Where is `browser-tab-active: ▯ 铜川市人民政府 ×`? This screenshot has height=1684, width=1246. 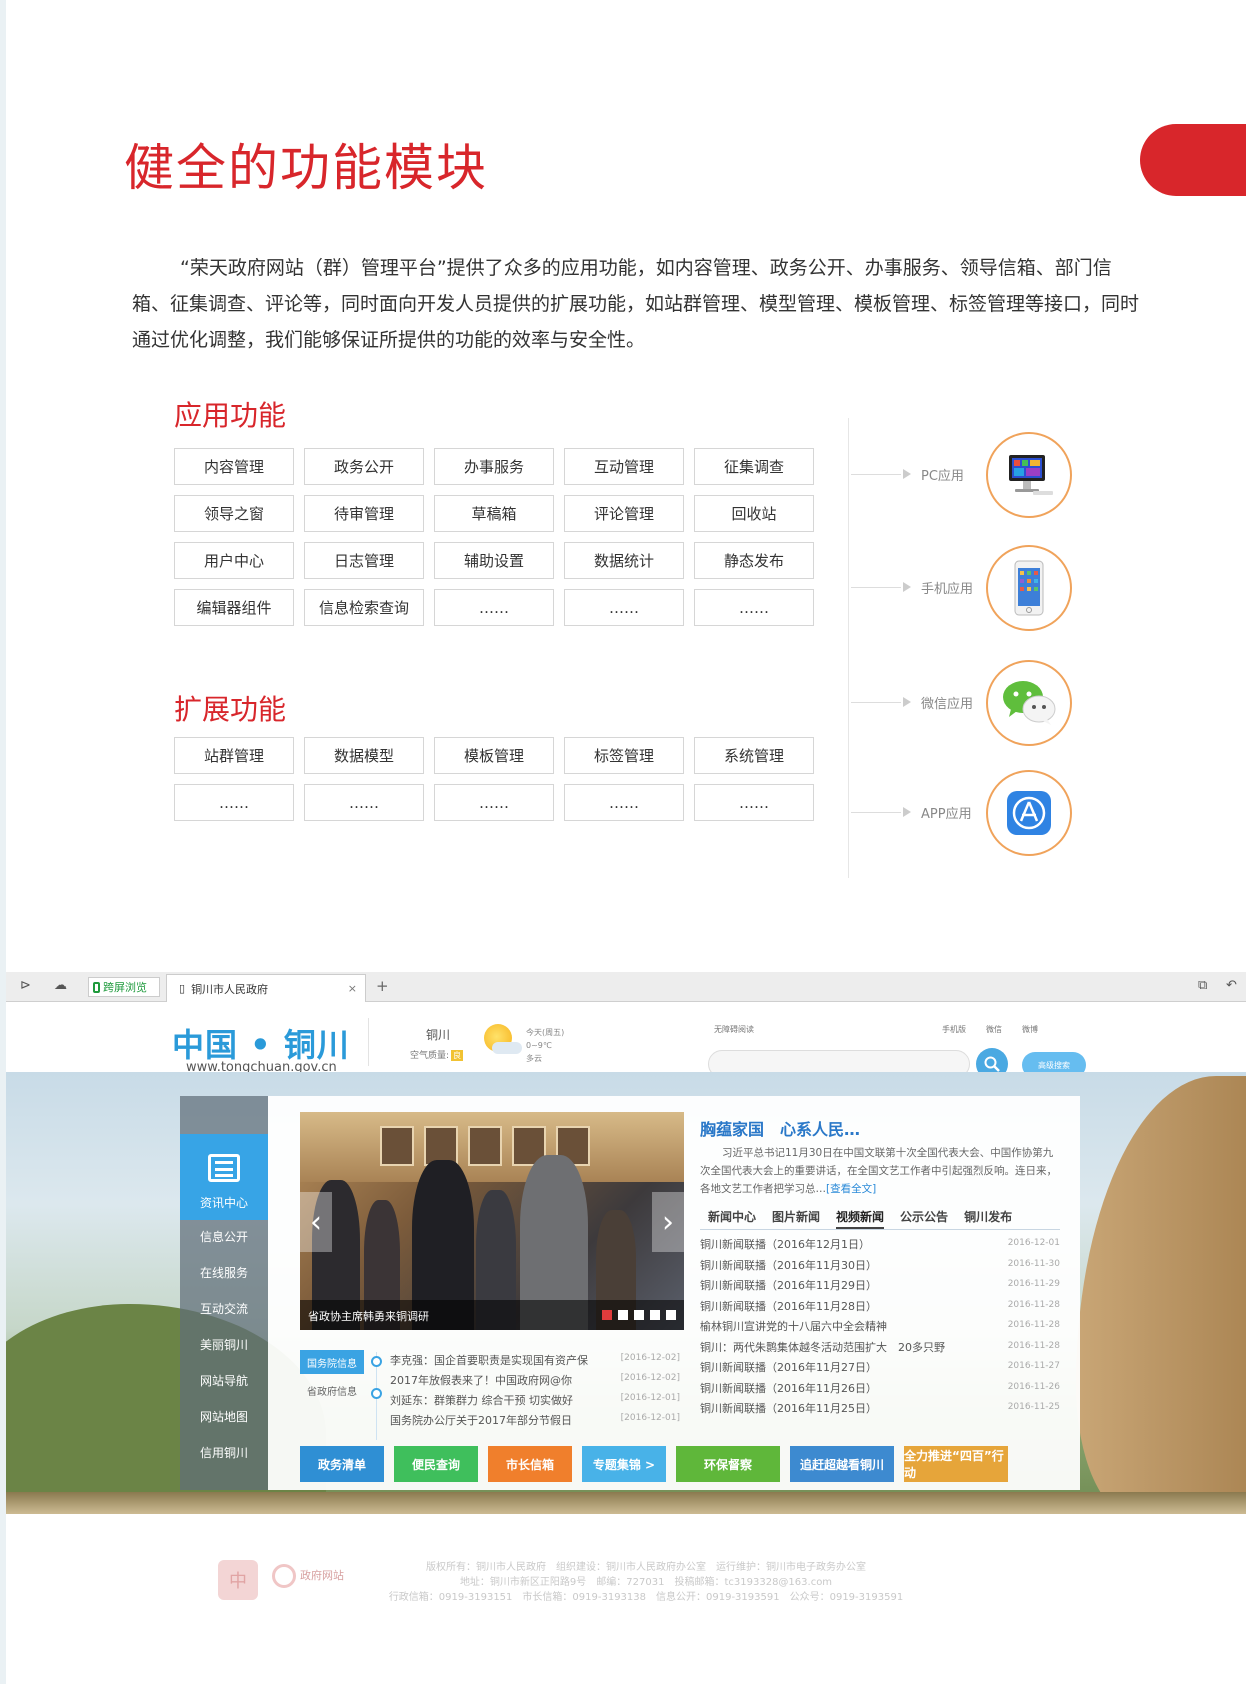 browser-tab-active: ▯ 铜川市人民政府 × is located at coordinates (266, 988).